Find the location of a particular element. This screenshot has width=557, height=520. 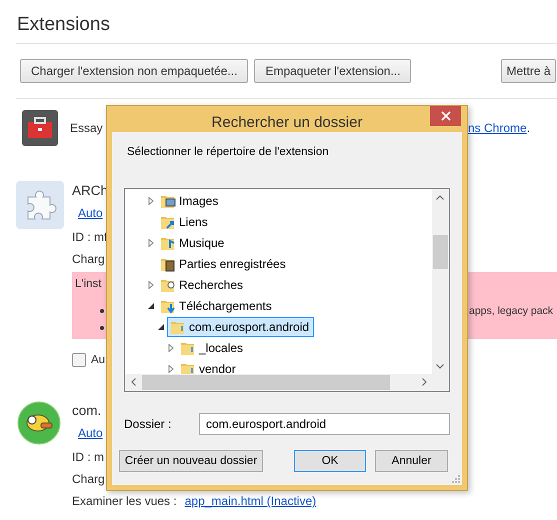

tree-item: Parties enregistrées is located at coordinates (224, 264).